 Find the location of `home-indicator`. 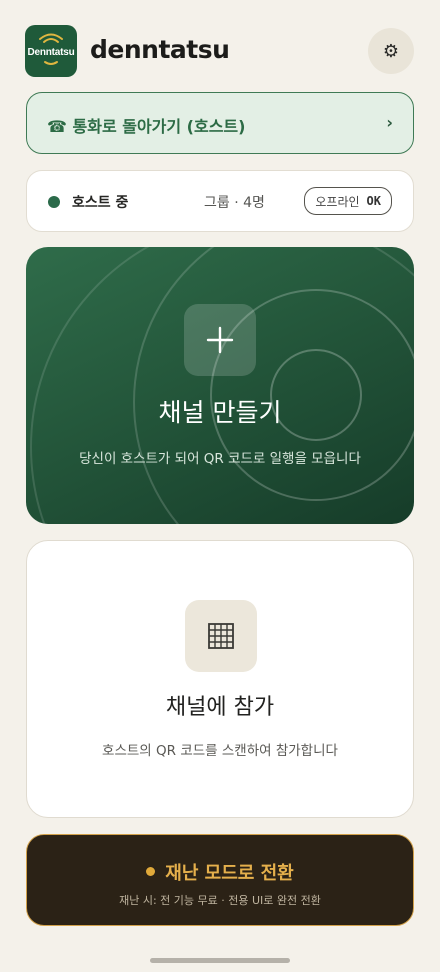

home-indicator is located at coordinates (220, 960).